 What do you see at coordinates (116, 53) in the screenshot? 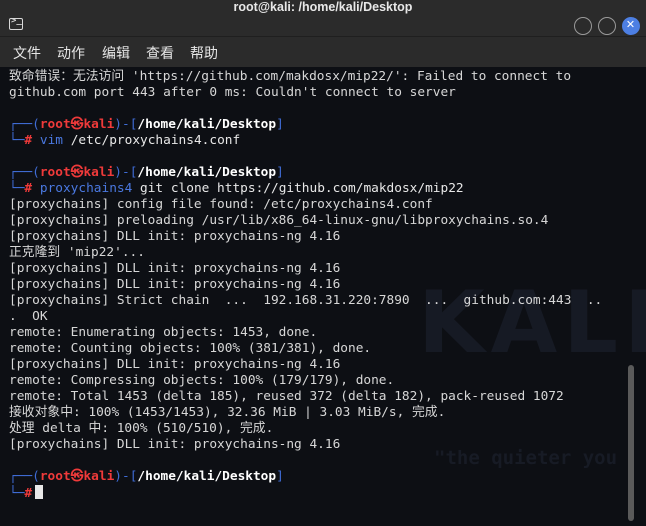
I see `menu-edit: 编辑` at bounding box center [116, 53].